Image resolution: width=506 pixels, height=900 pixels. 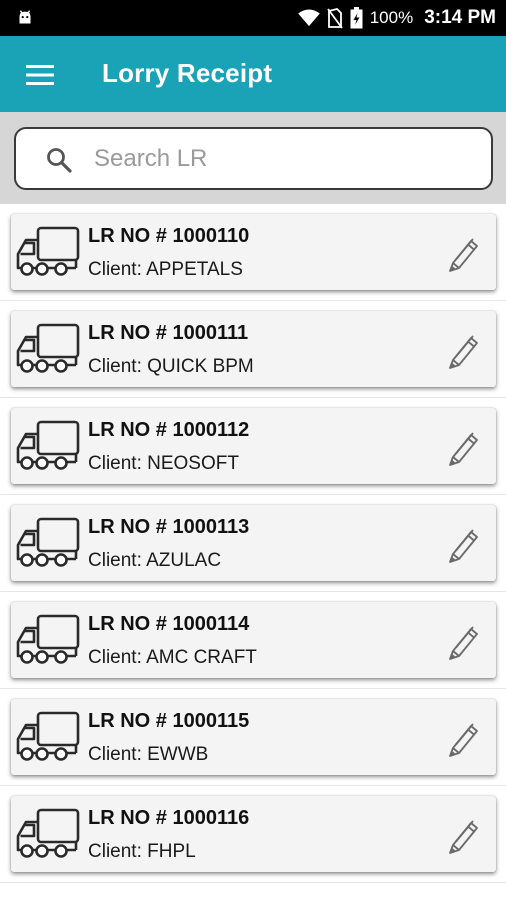 I want to click on lr-number: LR NO # 1000112, so click(x=169, y=430).